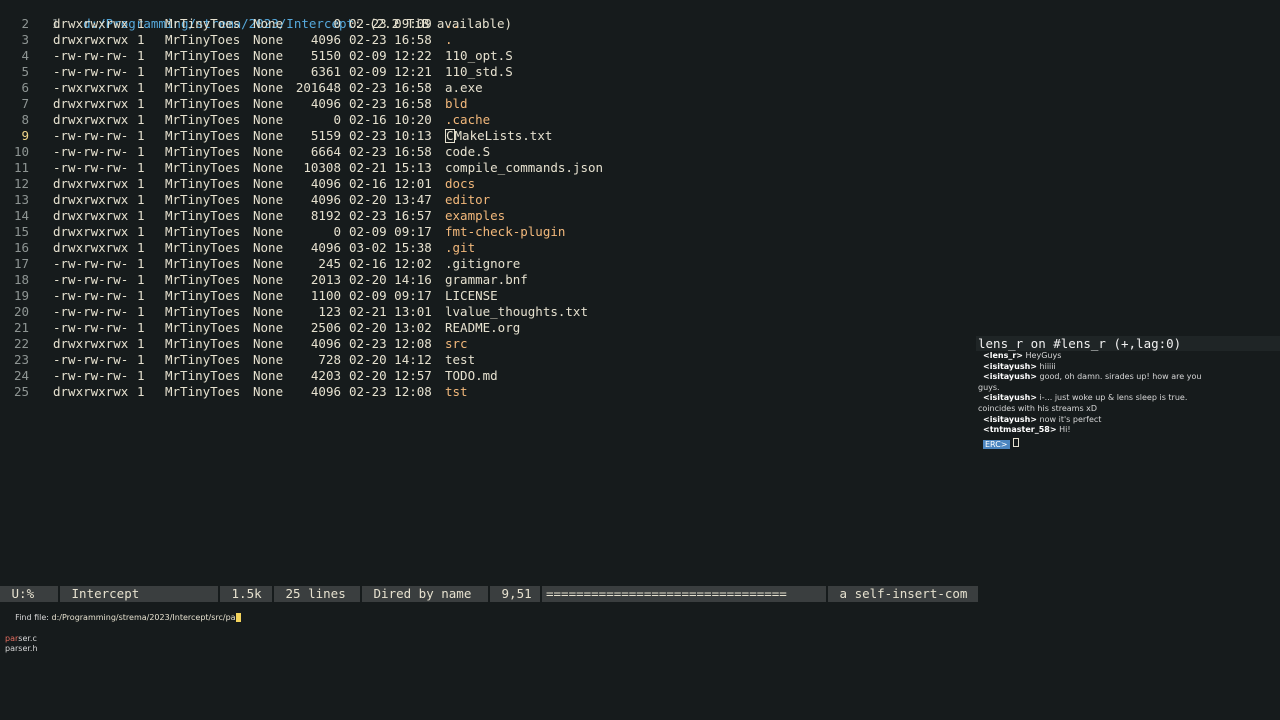 The height and width of the screenshot is (720, 1280). What do you see at coordinates (1128, 443) in the screenshot?
I see `irc-input-line: ERC>` at bounding box center [1128, 443].